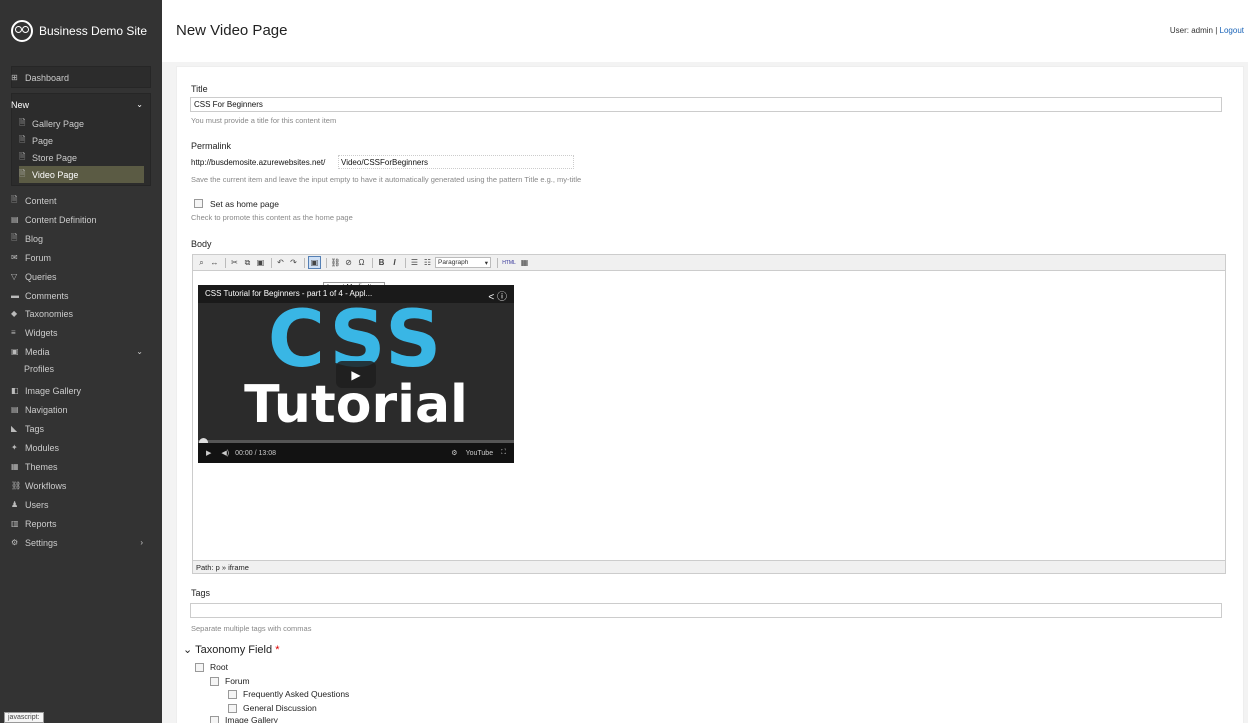  What do you see at coordinates (706, 104) in the screenshot?
I see `title-input` at bounding box center [706, 104].